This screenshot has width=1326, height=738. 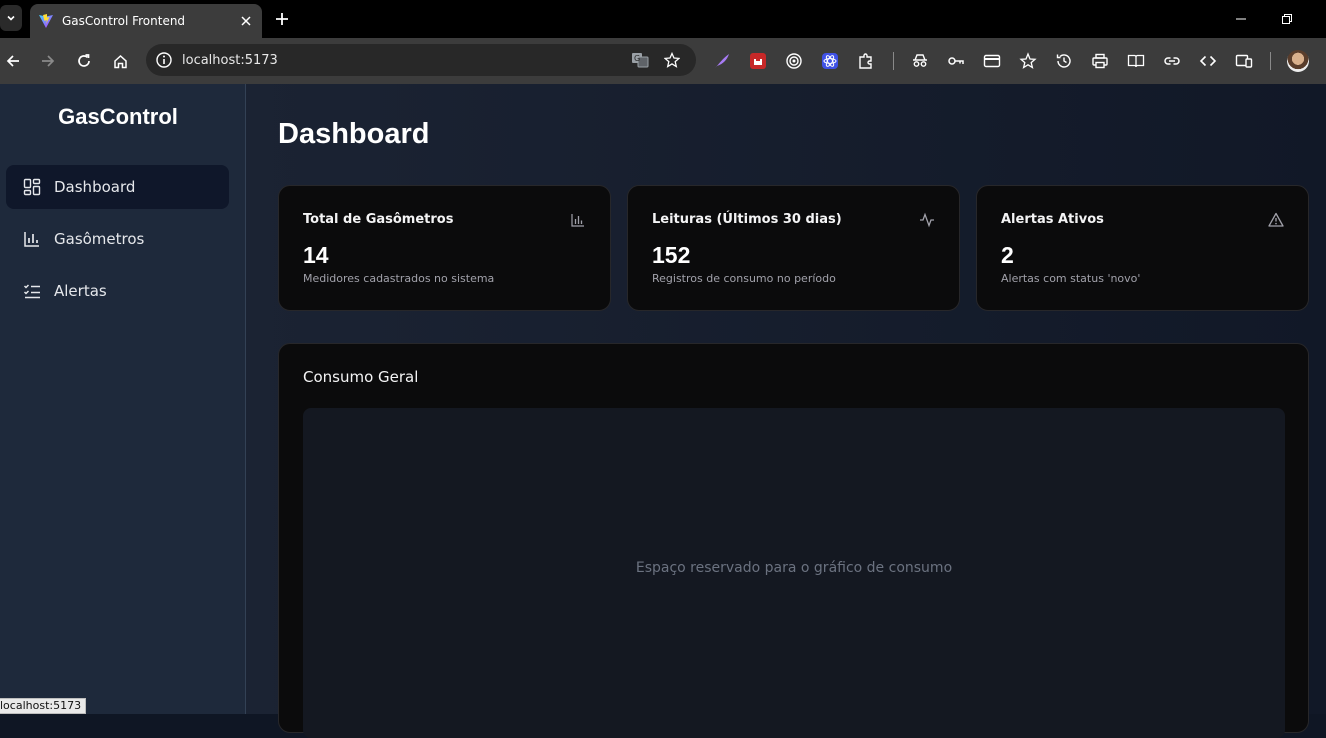 What do you see at coordinates (99, 239) in the screenshot?
I see `sidebar-item-label: Gasômetros` at bounding box center [99, 239].